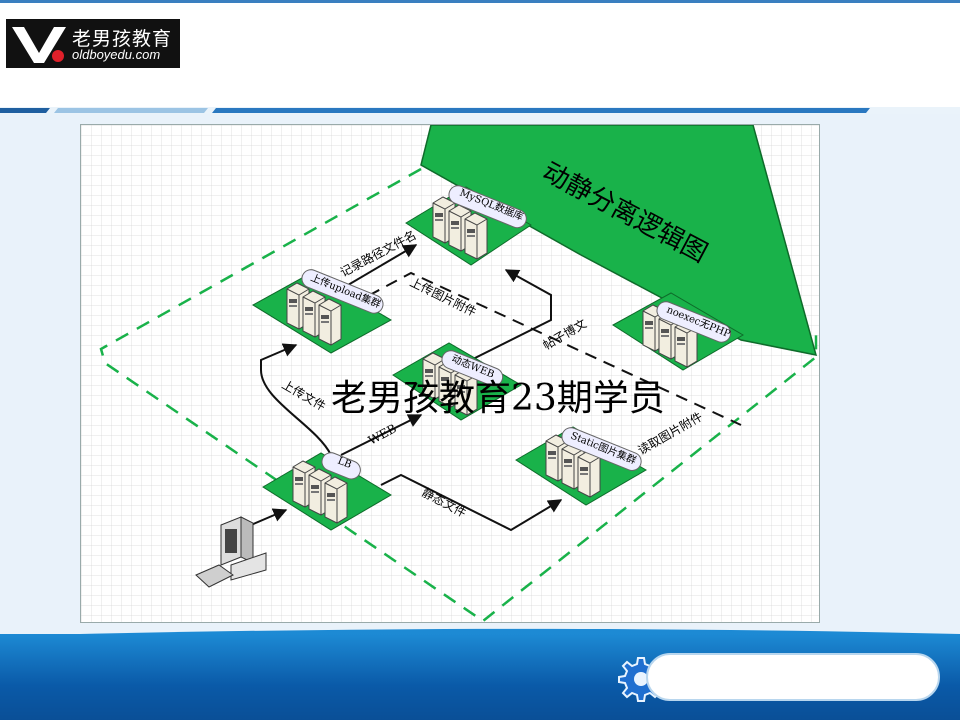  Describe the element at coordinates (435, 110) in the screenshot. I see `header-stripe` at that location.